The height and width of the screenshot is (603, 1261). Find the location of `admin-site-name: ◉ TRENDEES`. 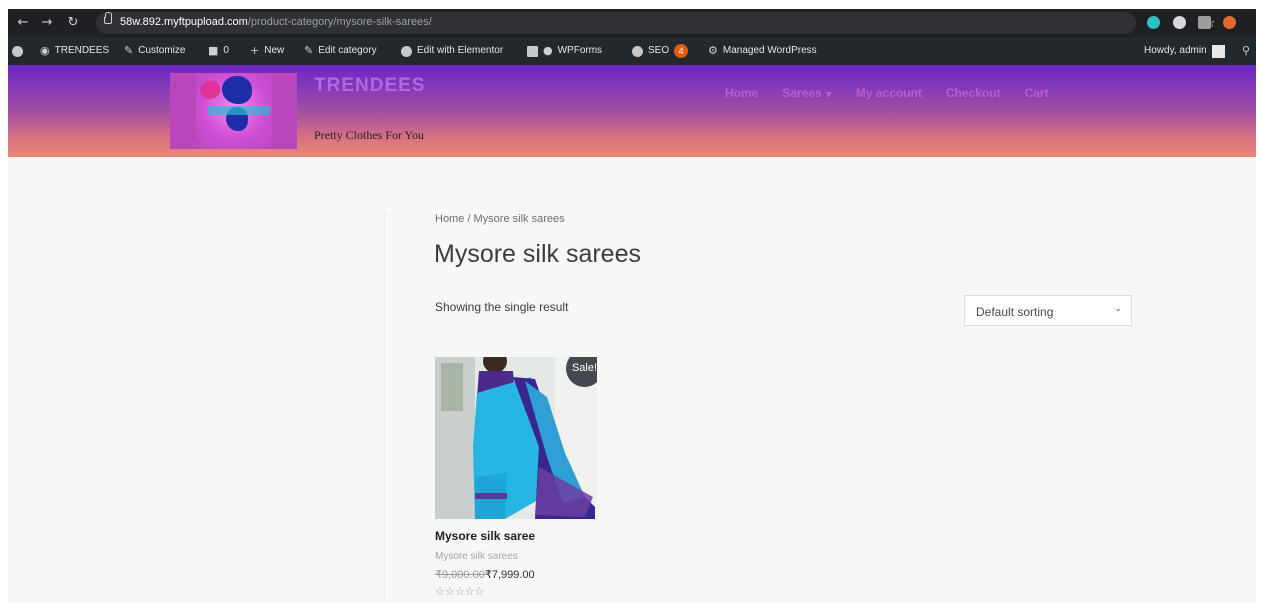

admin-site-name: ◉ TRENDEES is located at coordinates (74, 51).